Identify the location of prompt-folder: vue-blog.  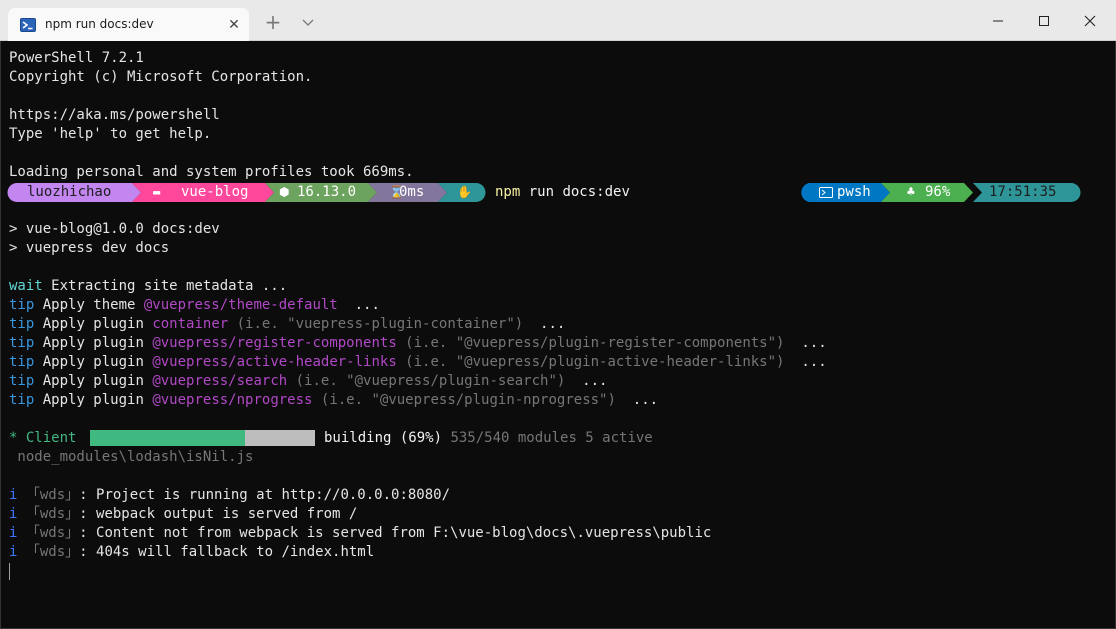
(215, 192).